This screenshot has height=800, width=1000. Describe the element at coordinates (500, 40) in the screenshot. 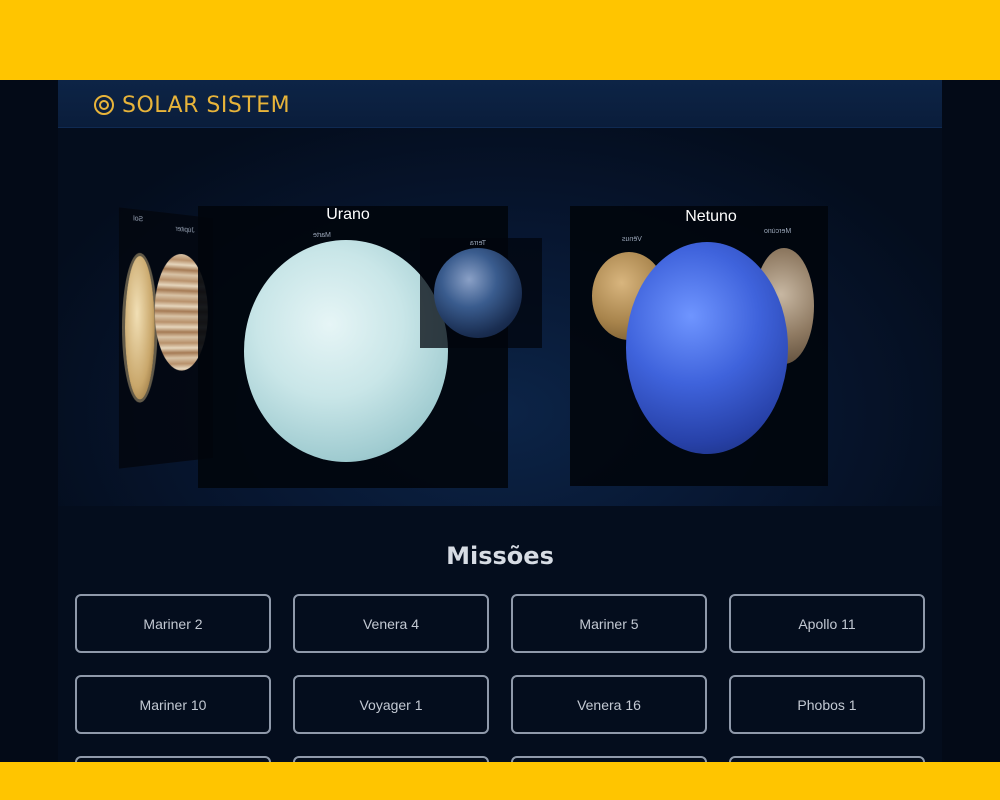

I see `top-border` at that location.